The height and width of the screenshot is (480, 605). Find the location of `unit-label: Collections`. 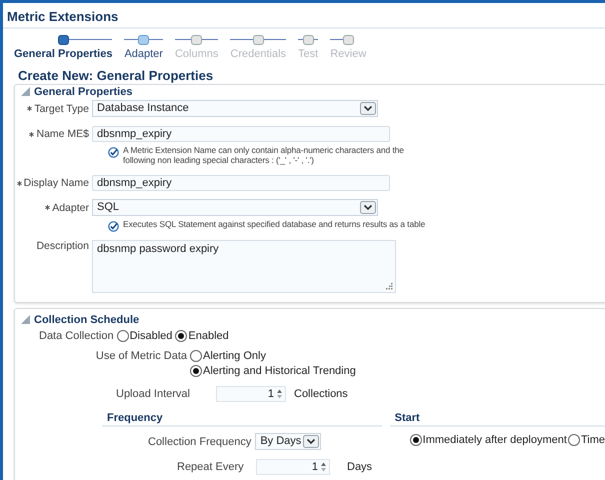

unit-label: Collections is located at coordinates (321, 394).